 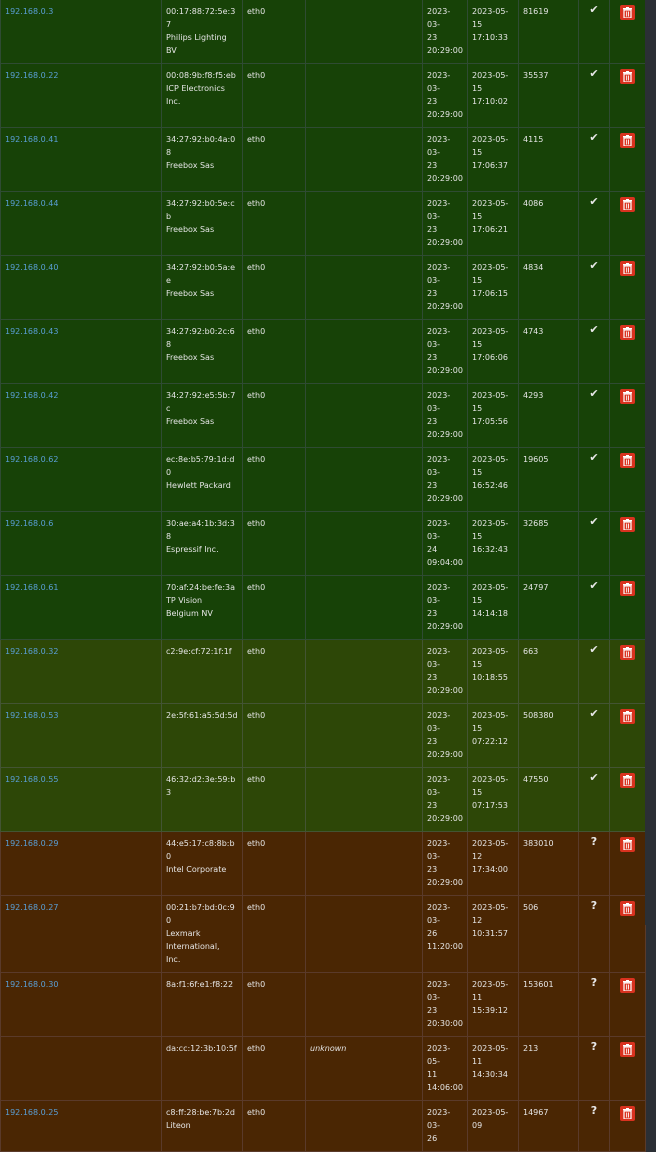 I want to click on last-seen-cell: 2023-05- 15 17:06:21, so click(x=493, y=223).